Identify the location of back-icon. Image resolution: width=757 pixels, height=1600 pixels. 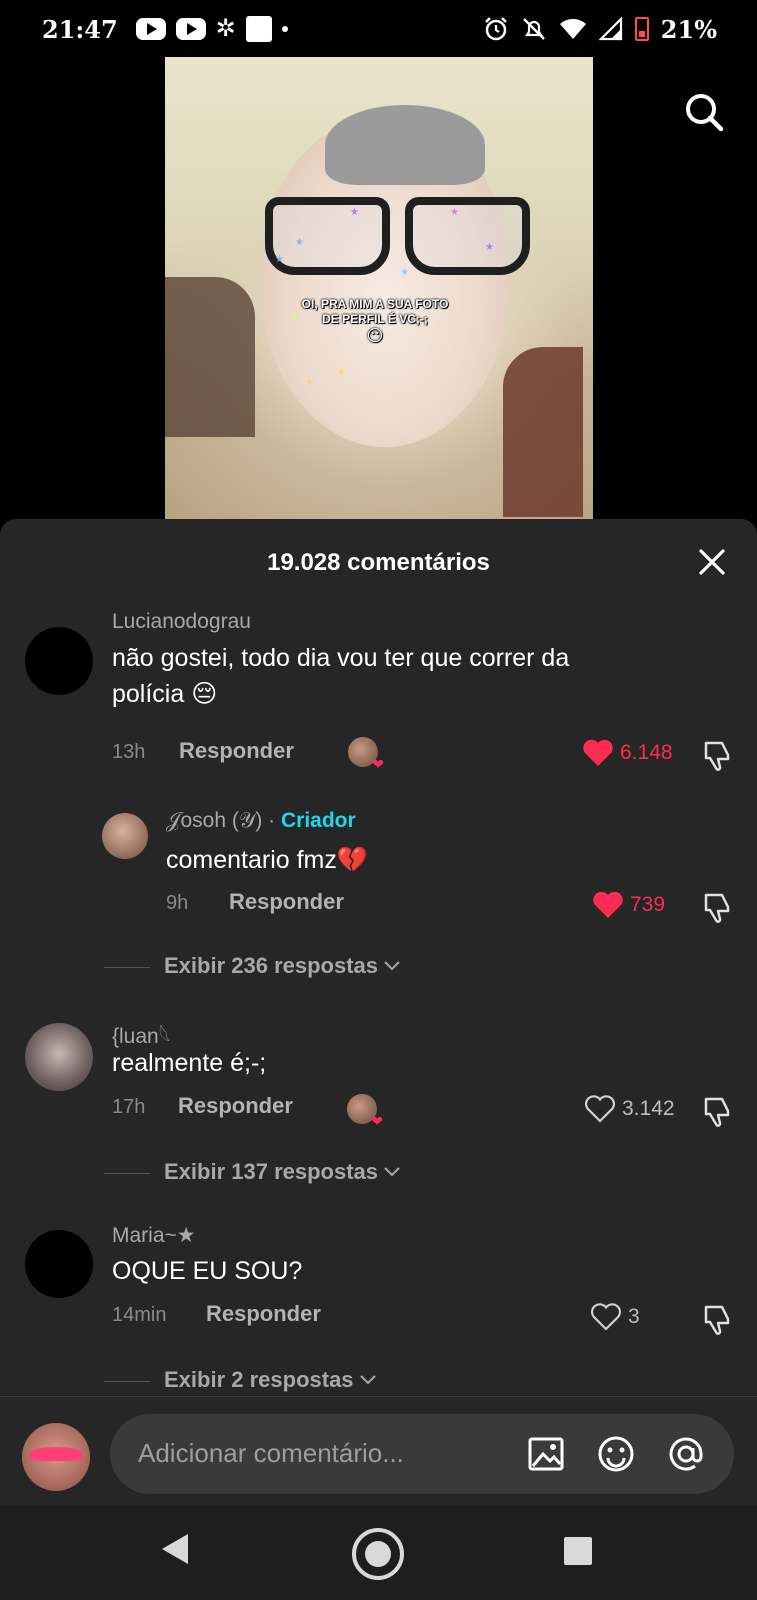
(175, 1549).